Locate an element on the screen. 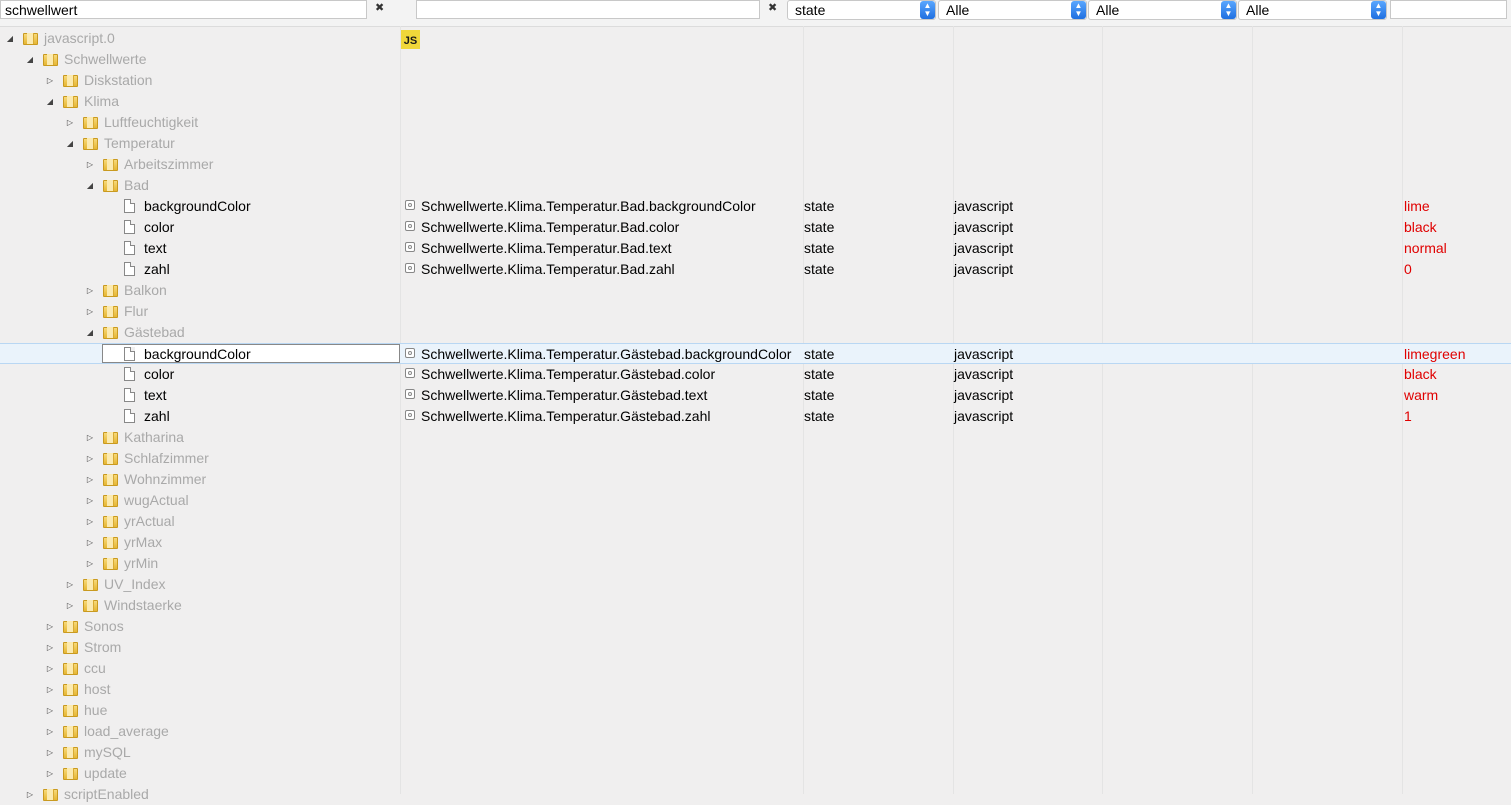  clear-name-filter-icon: ✖ is located at coordinates (379, 7).